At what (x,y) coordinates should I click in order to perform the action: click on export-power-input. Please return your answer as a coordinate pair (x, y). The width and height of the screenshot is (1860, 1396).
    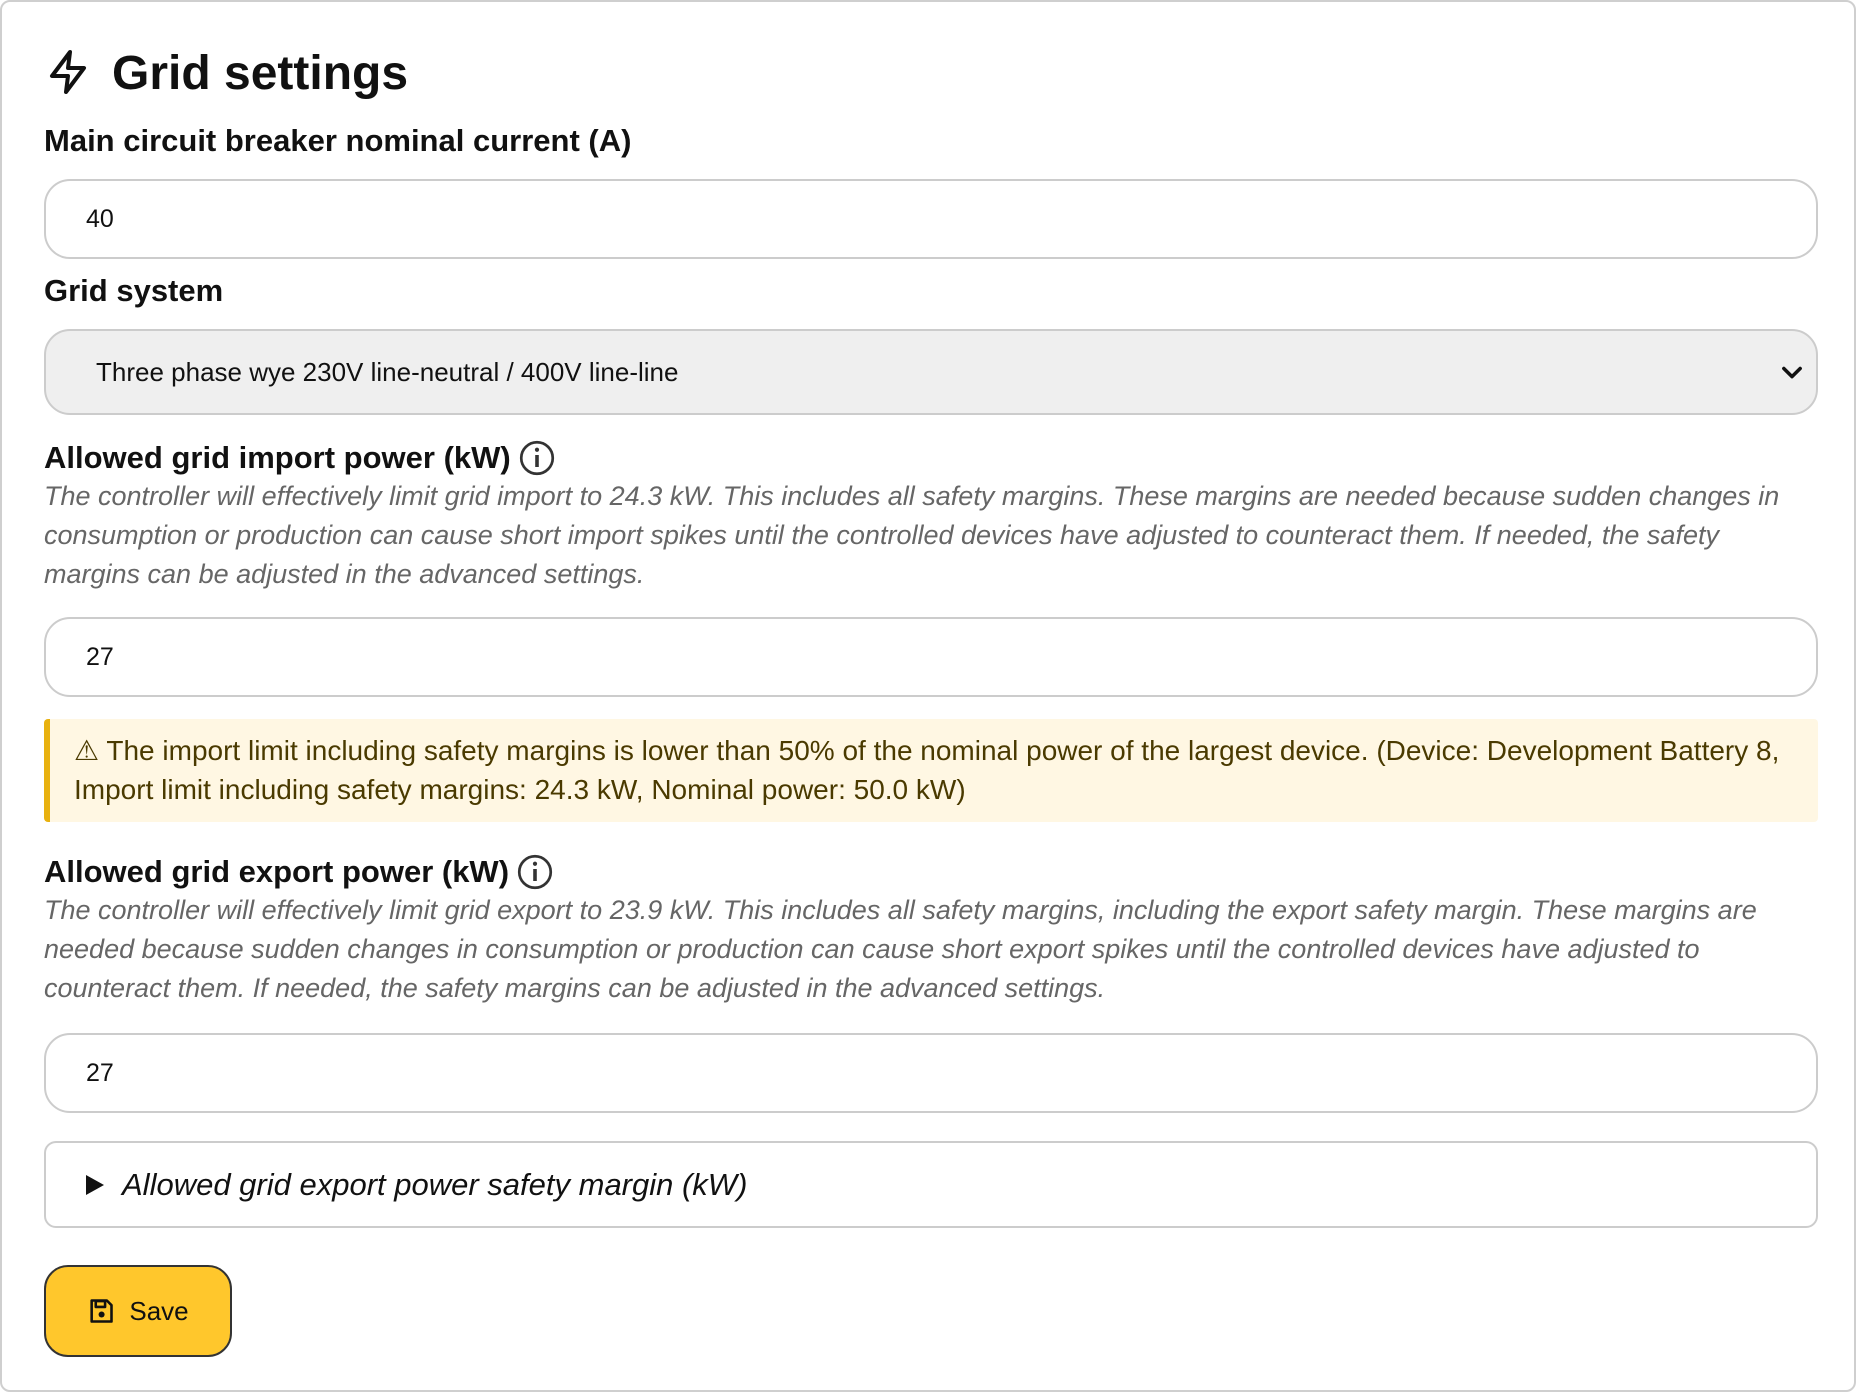
    Looking at the image, I should click on (931, 1073).